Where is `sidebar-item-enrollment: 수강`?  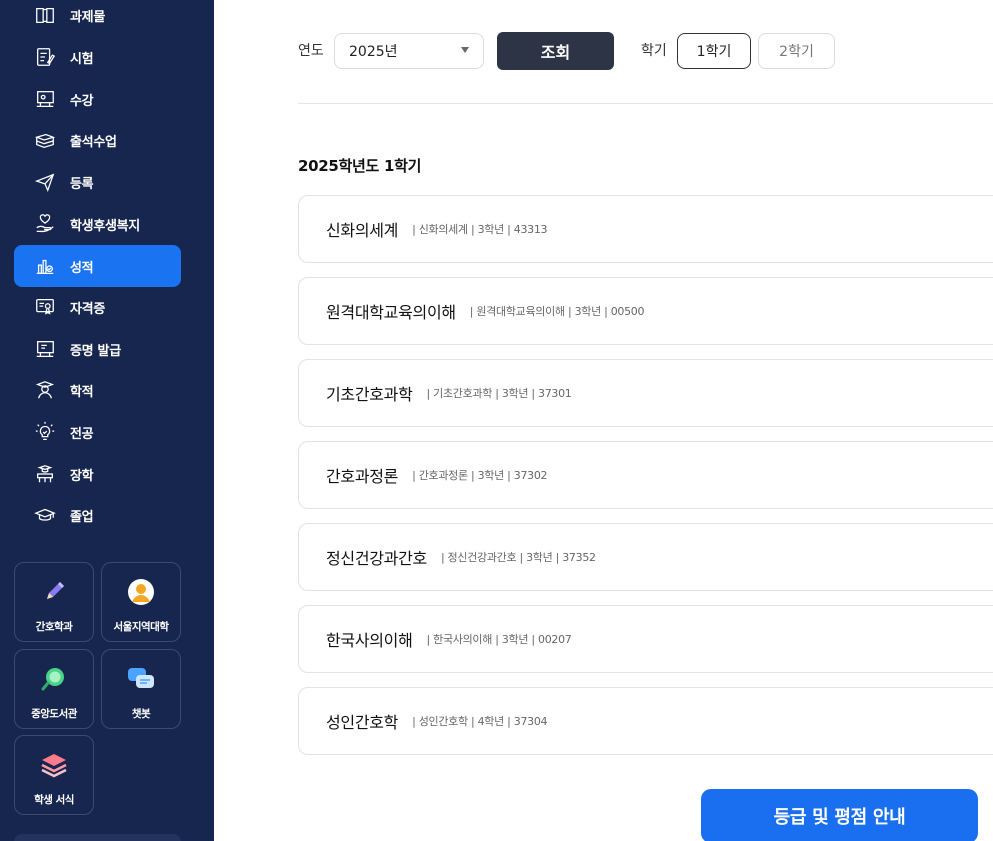
sidebar-item-enrollment: 수강 is located at coordinates (97, 99).